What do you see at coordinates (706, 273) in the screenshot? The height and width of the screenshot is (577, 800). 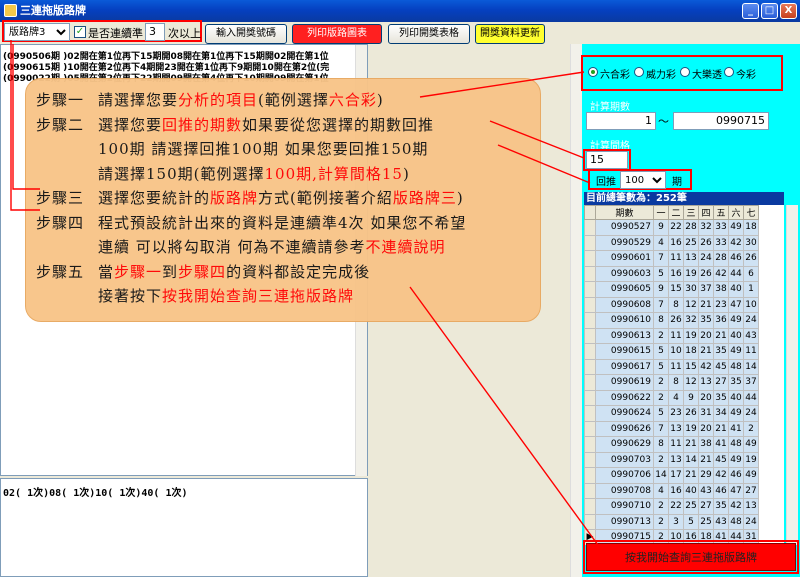 I see `table-cell: 26` at bounding box center [706, 273].